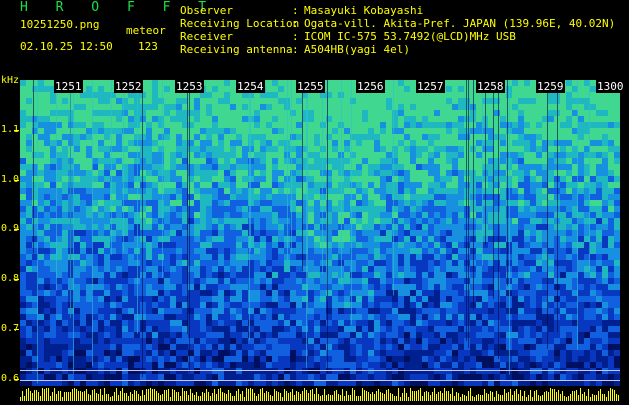  I want to click on meteor-label: meteor, so click(146, 30).